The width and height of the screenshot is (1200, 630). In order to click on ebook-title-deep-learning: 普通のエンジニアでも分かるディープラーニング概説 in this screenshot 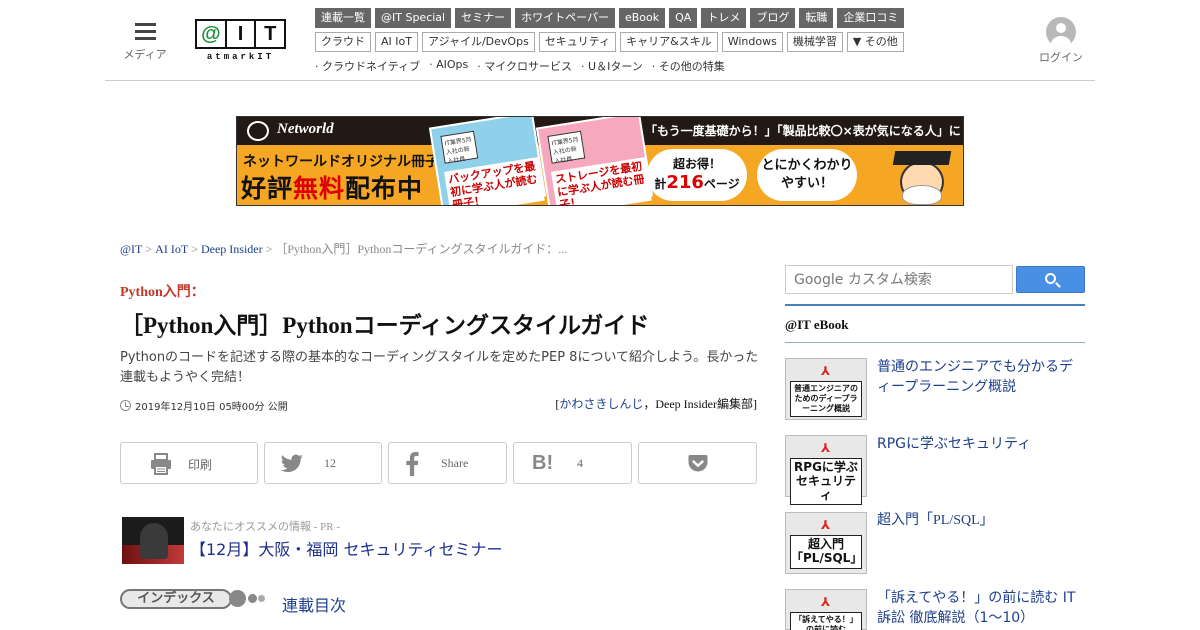, I will do `click(981, 377)`.